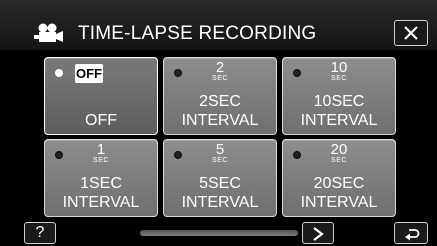  I want to click on option-label: OFF, so click(101, 120).